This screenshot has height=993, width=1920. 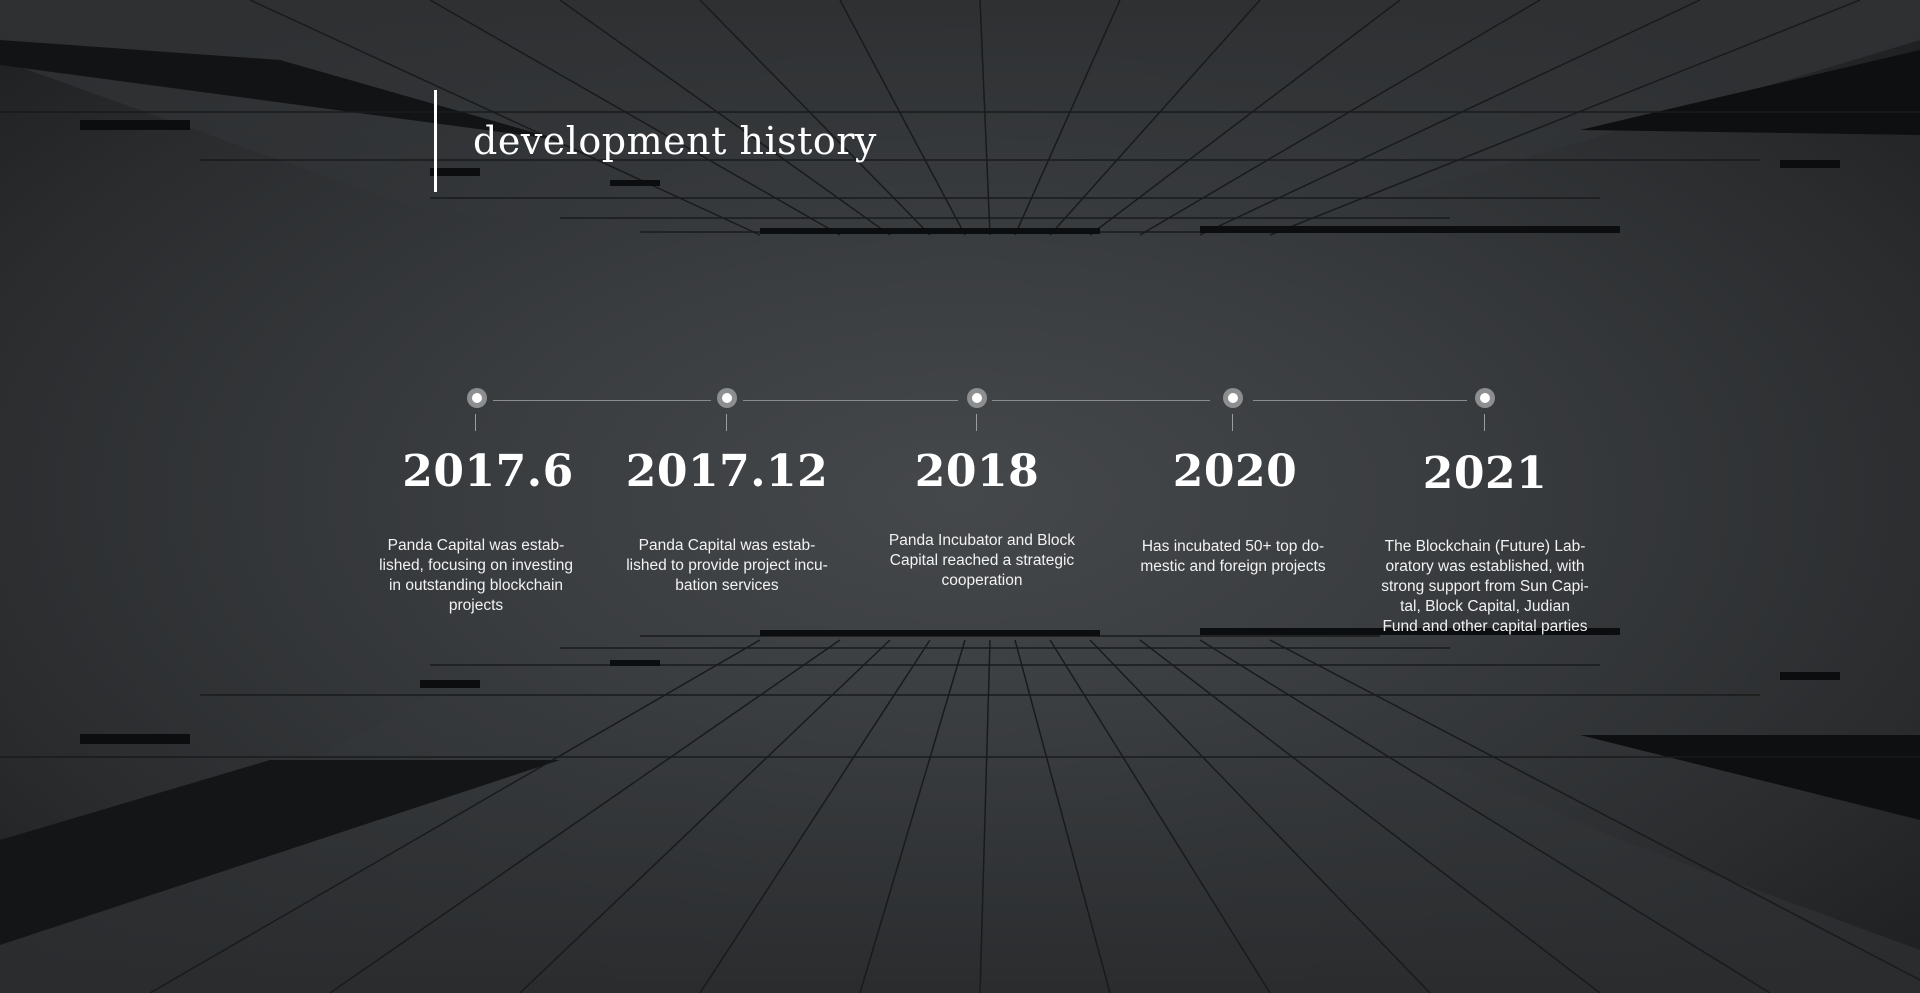 I want to click on event-year: 2020, so click(x=1235, y=471).